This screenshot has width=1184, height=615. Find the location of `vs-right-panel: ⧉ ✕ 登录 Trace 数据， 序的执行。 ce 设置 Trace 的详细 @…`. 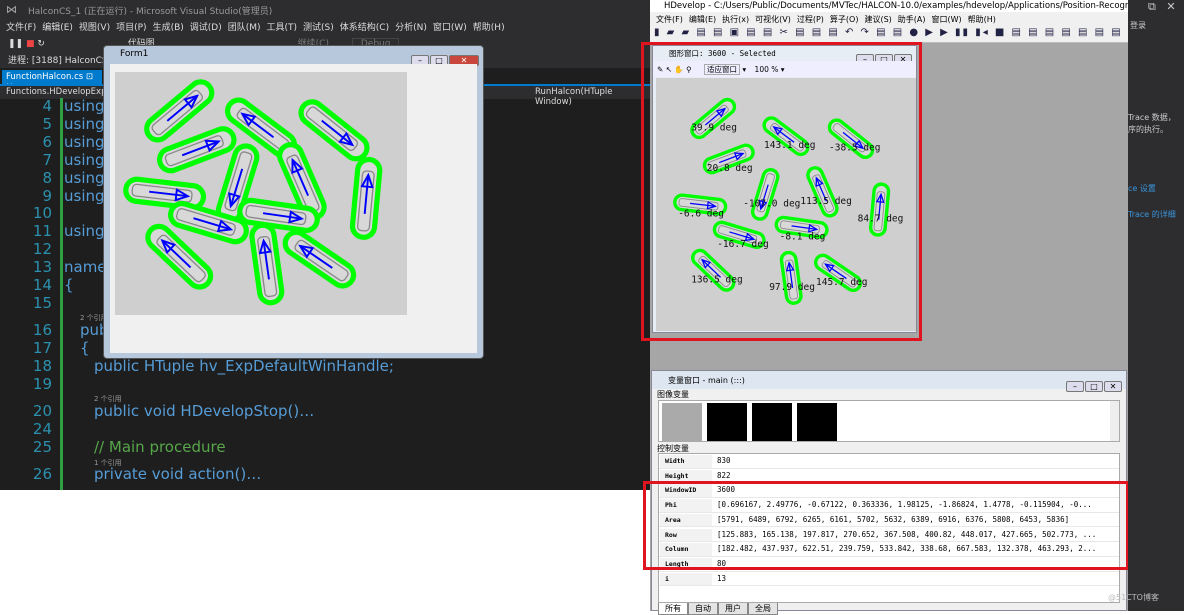

vs-right-panel: ⧉ ✕ 登录 Trace 数据， 序的执行。 ce 设置 Trace 的详细 @… is located at coordinates (1146, 305).